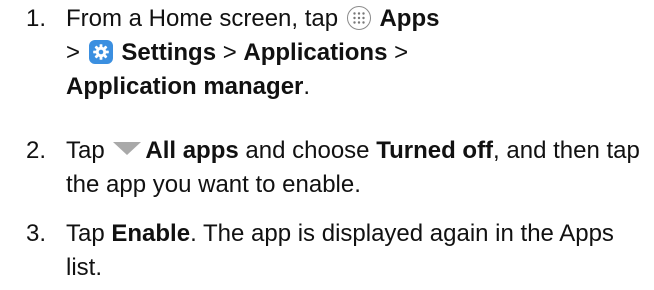 This screenshot has width=654, height=290. Describe the element at coordinates (36, 233) in the screenshot. I see `step-number: 3.` at that location.